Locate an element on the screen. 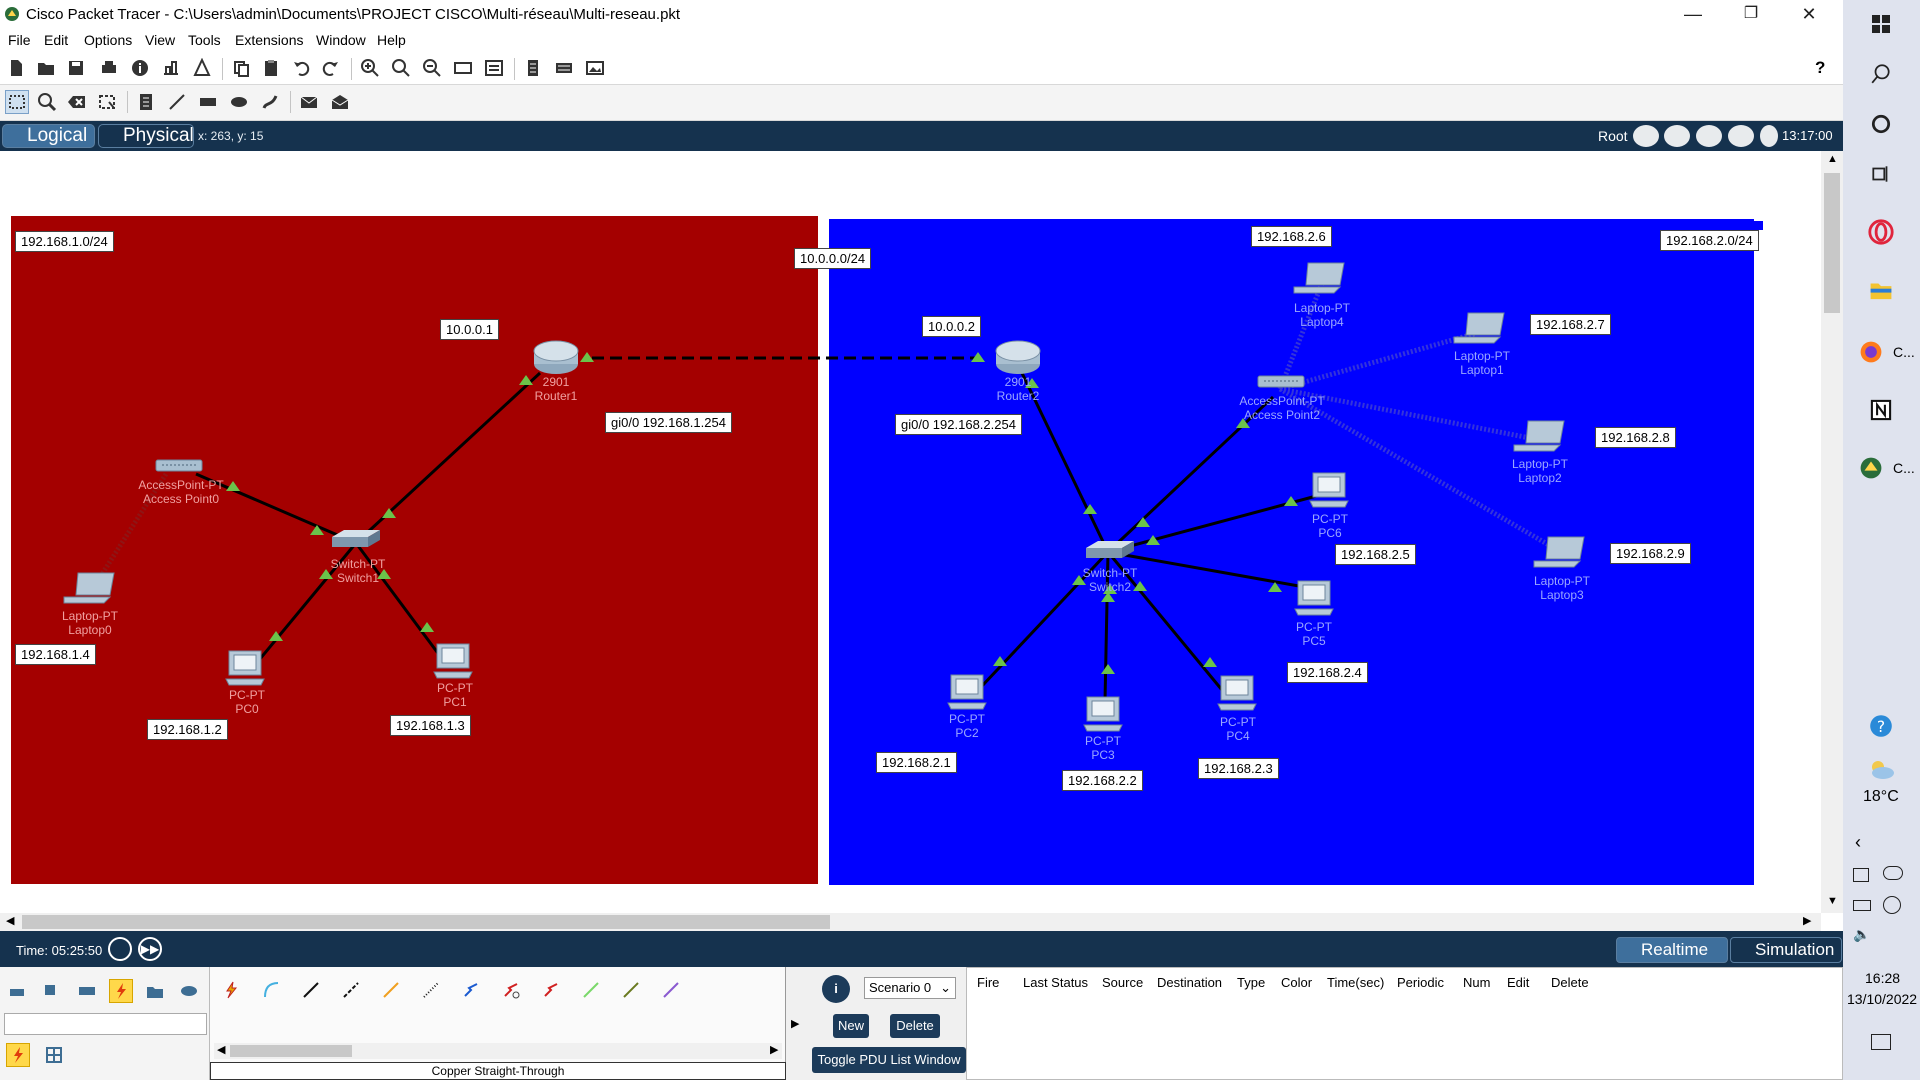 This screenshot has height=1080, width=1920. copper-cross-over-icon is located at coordinates (351, 990).